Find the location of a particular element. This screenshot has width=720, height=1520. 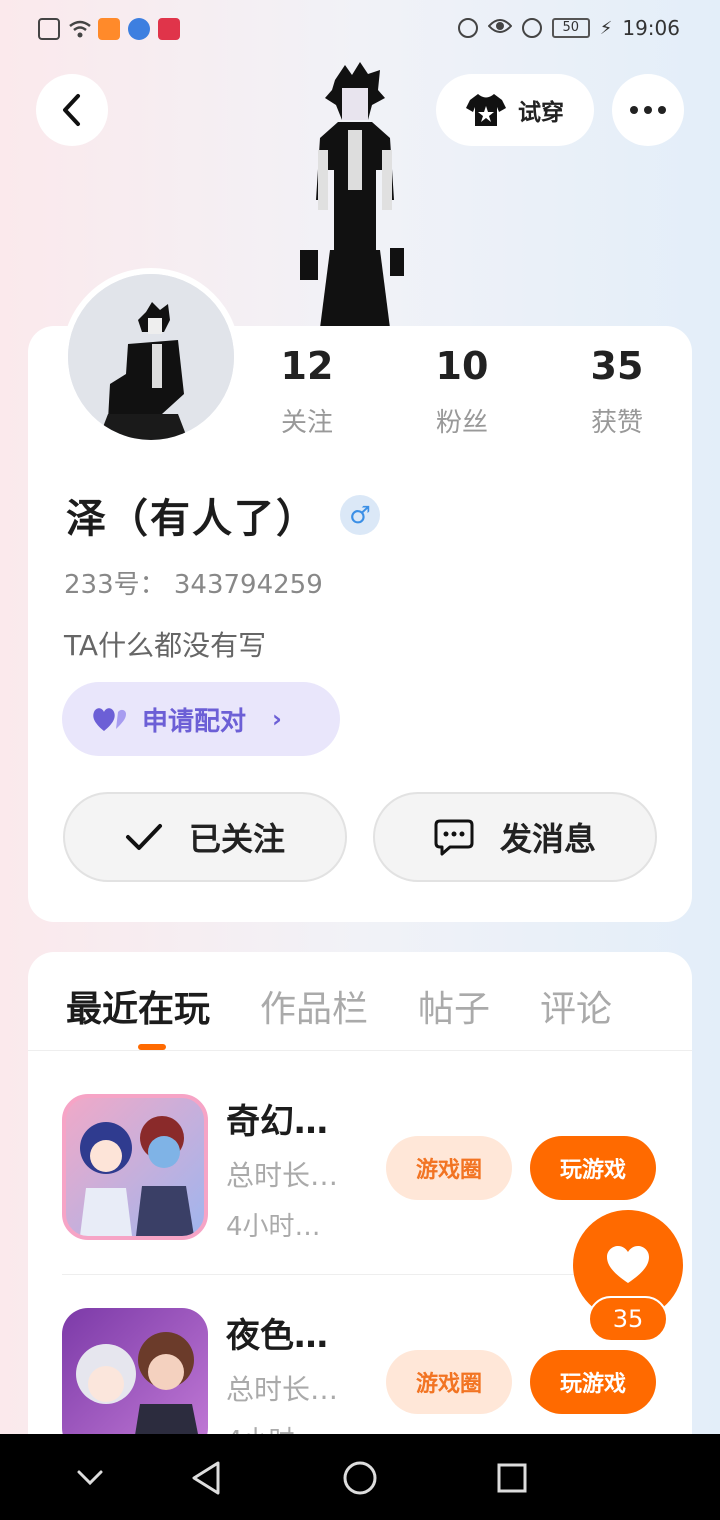

profile-tabs: 最近在玩 作品栏 帖子 评论 is located at coordinates (339, 1006).